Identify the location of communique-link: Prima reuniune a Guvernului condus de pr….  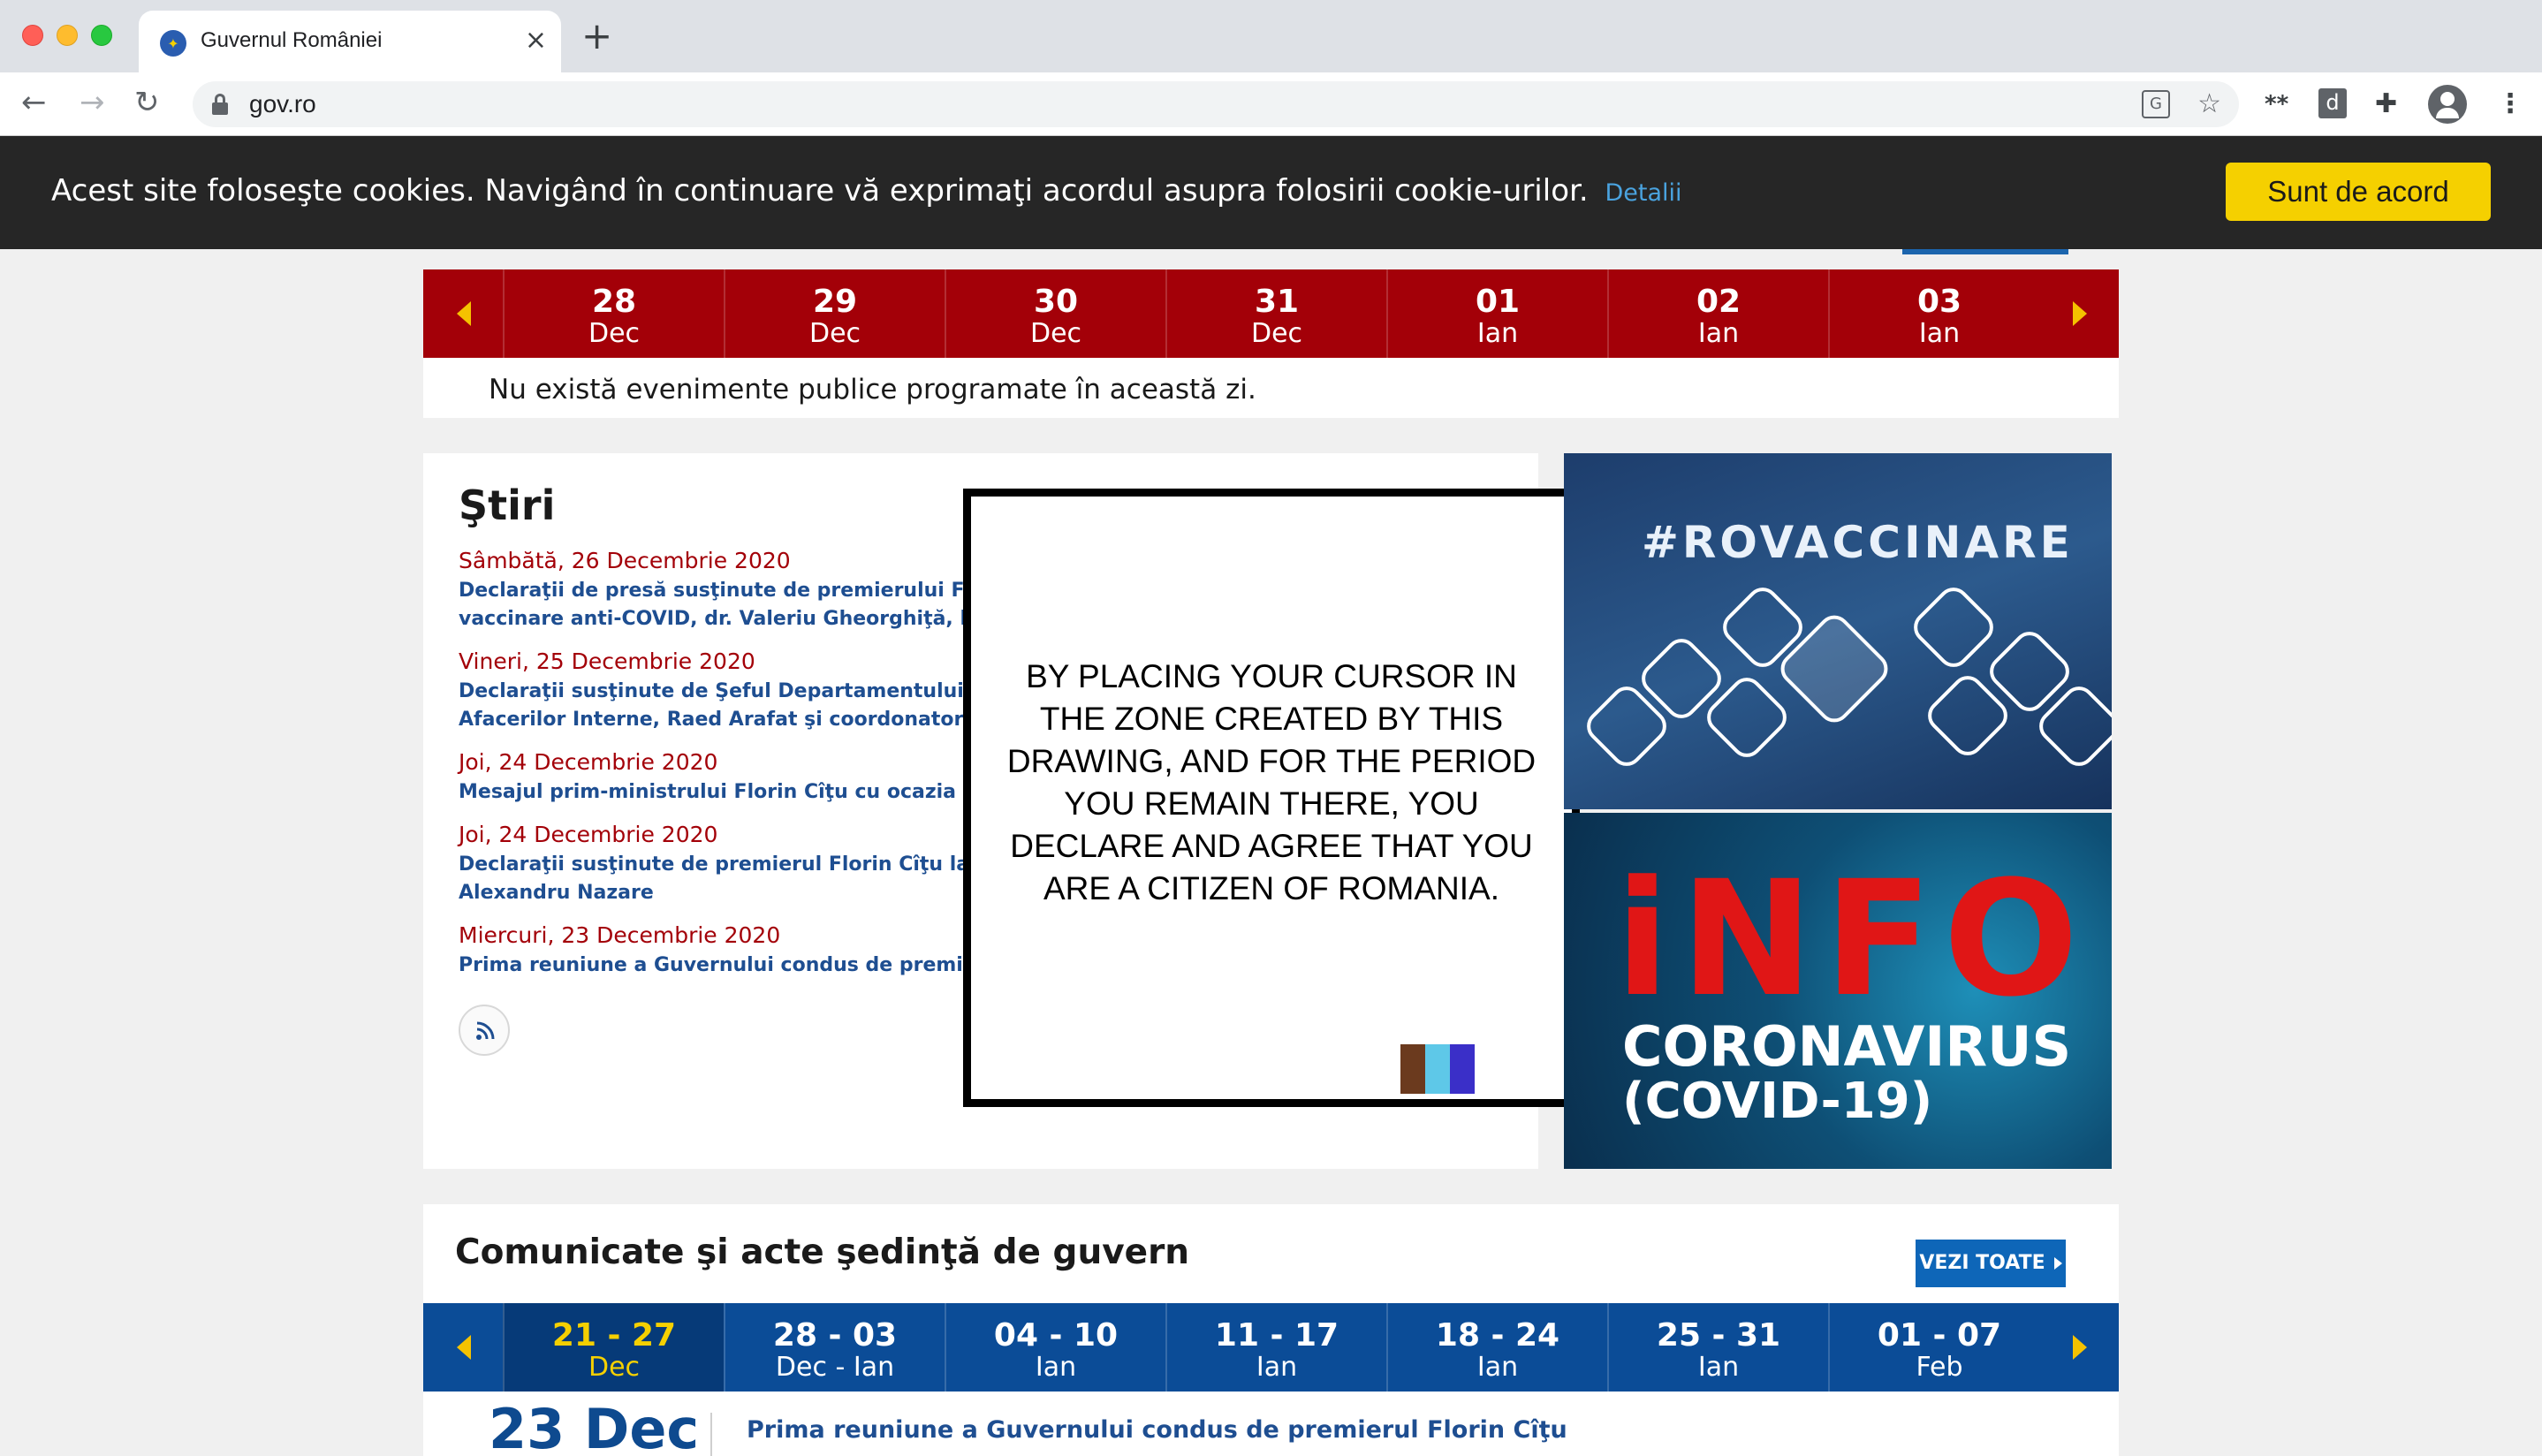
(1157, 1430).